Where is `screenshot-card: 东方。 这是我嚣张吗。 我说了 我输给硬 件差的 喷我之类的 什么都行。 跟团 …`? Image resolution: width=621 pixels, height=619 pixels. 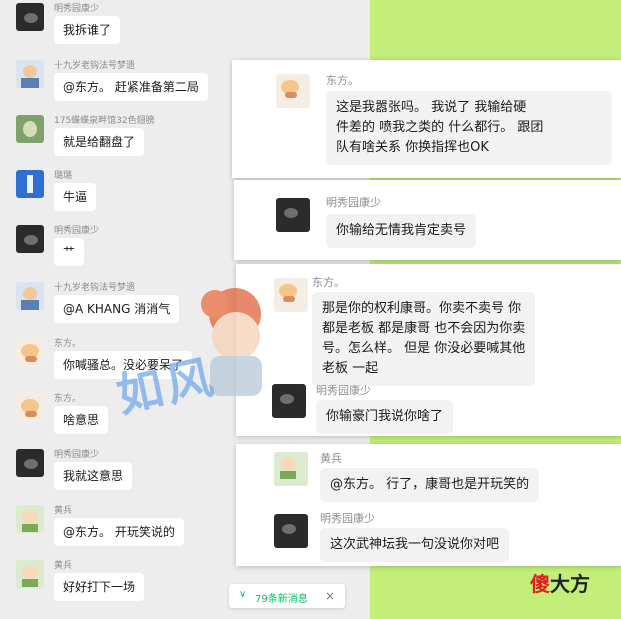 screenshot-card: 东方。 这是我嚣张吗。 我说了 我输给硬 件差的 喷我之类的 什么都行。 跟团 … is located at coordinates (426, 119).